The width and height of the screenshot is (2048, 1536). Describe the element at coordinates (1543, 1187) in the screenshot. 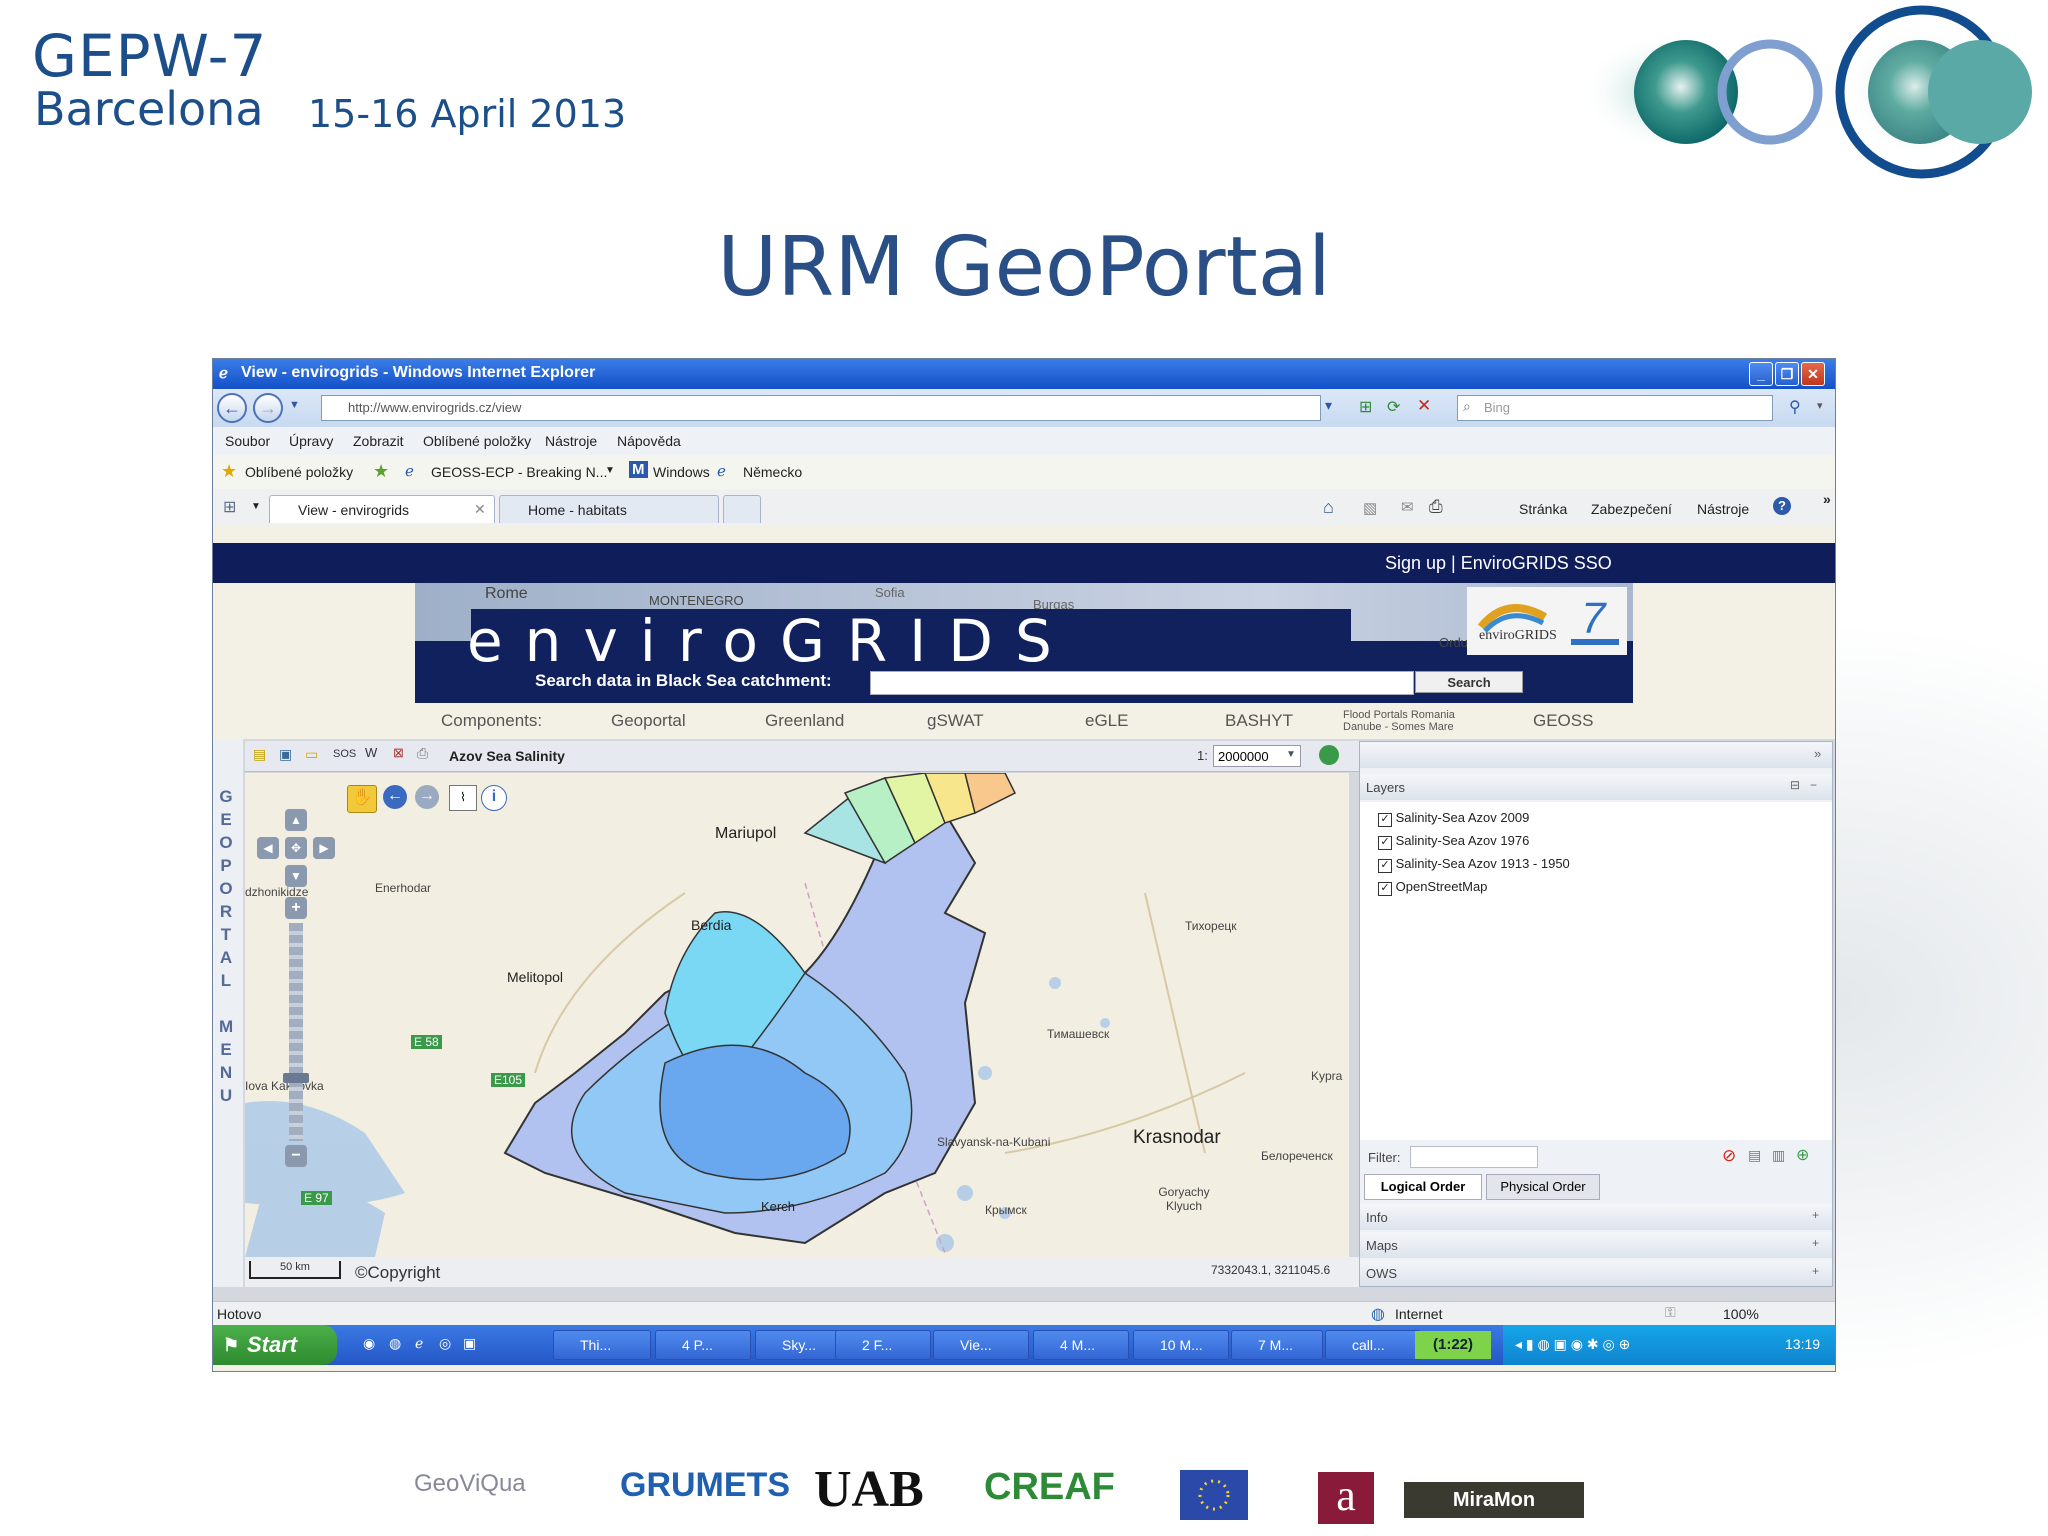

I see `tab-physical-order: Physical Order` at that location.